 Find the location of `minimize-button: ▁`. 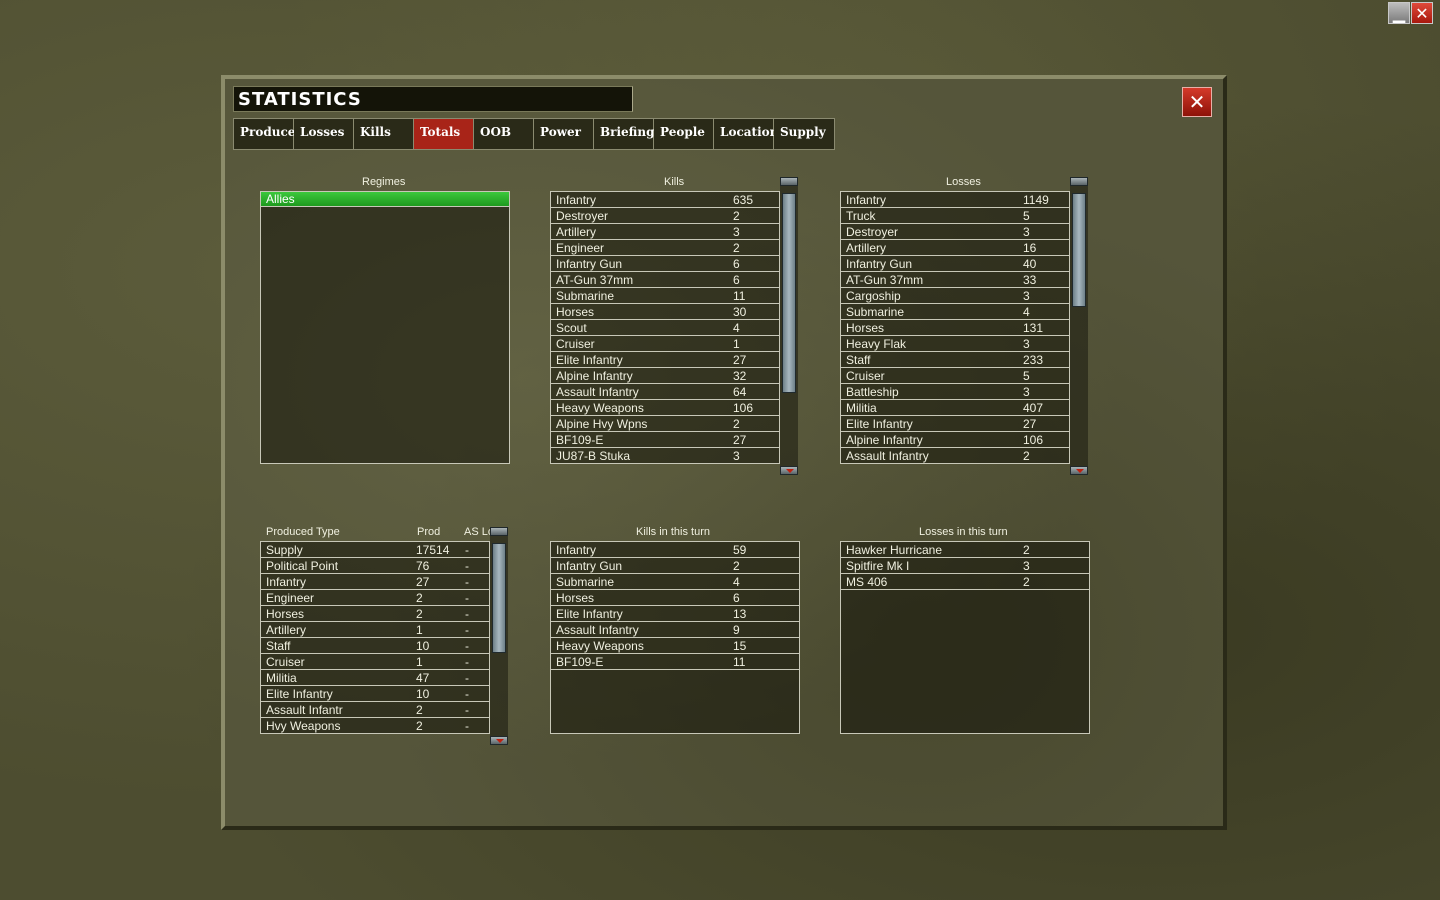

minimize-button: ▁ is located at coordinates (1399, 13).